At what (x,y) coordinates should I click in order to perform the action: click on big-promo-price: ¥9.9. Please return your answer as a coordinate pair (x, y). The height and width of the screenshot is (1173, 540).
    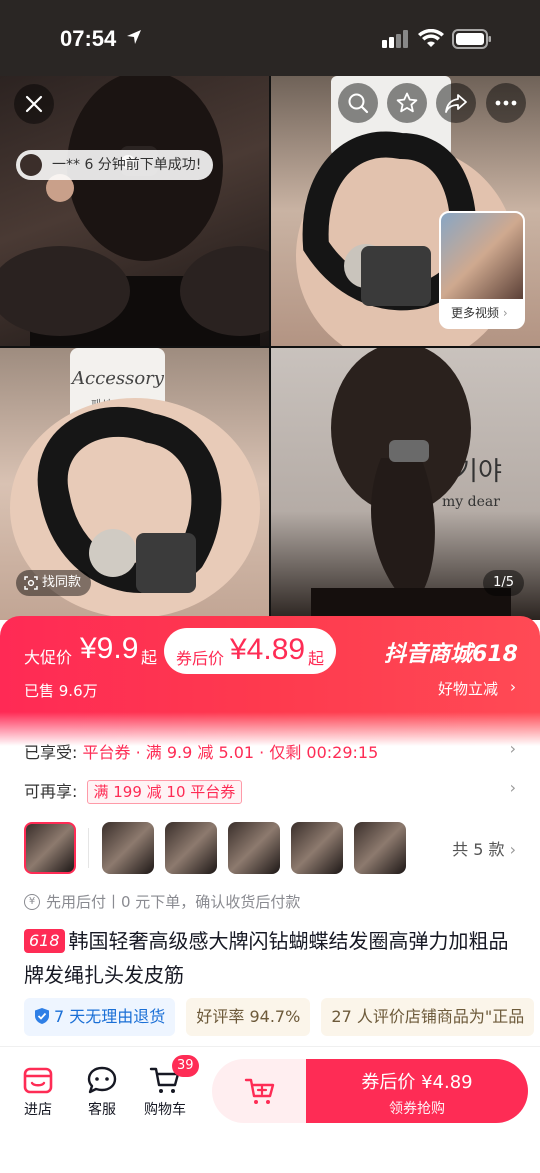
    Looking at the image, I should click on (109, 648).